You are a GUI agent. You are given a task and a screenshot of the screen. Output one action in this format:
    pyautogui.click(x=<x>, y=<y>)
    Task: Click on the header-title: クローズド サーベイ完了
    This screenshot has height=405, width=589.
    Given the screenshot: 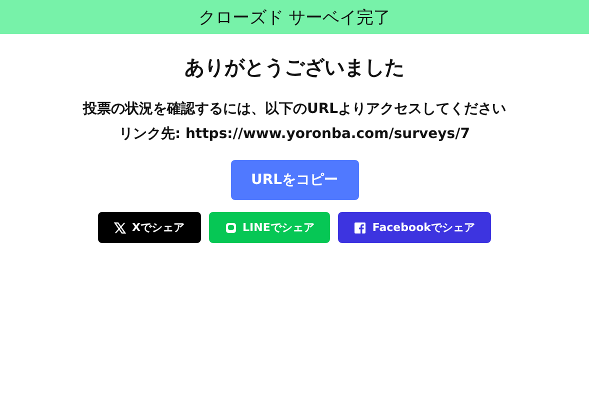 What is the action you would take?
    pyautogui.click(x=294, y=17)
    